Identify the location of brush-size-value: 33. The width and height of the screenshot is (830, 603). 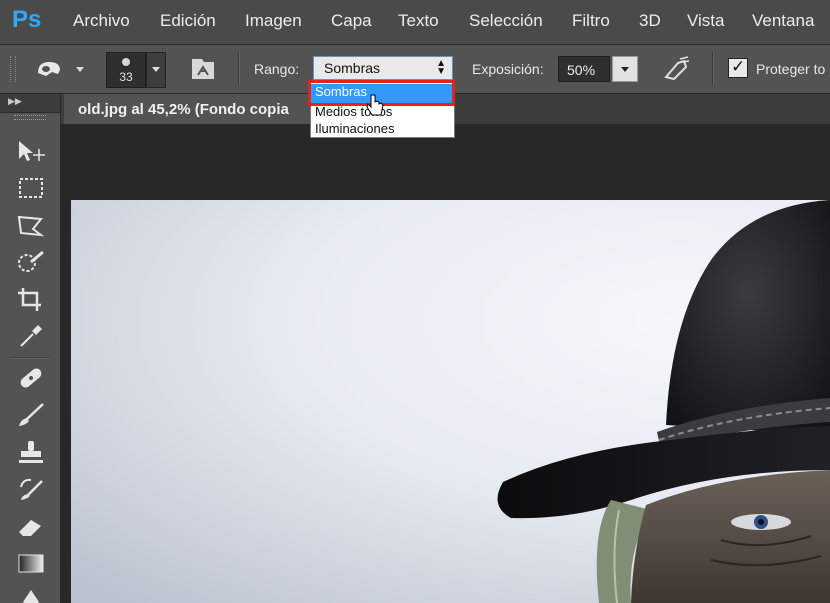
(126, 77).